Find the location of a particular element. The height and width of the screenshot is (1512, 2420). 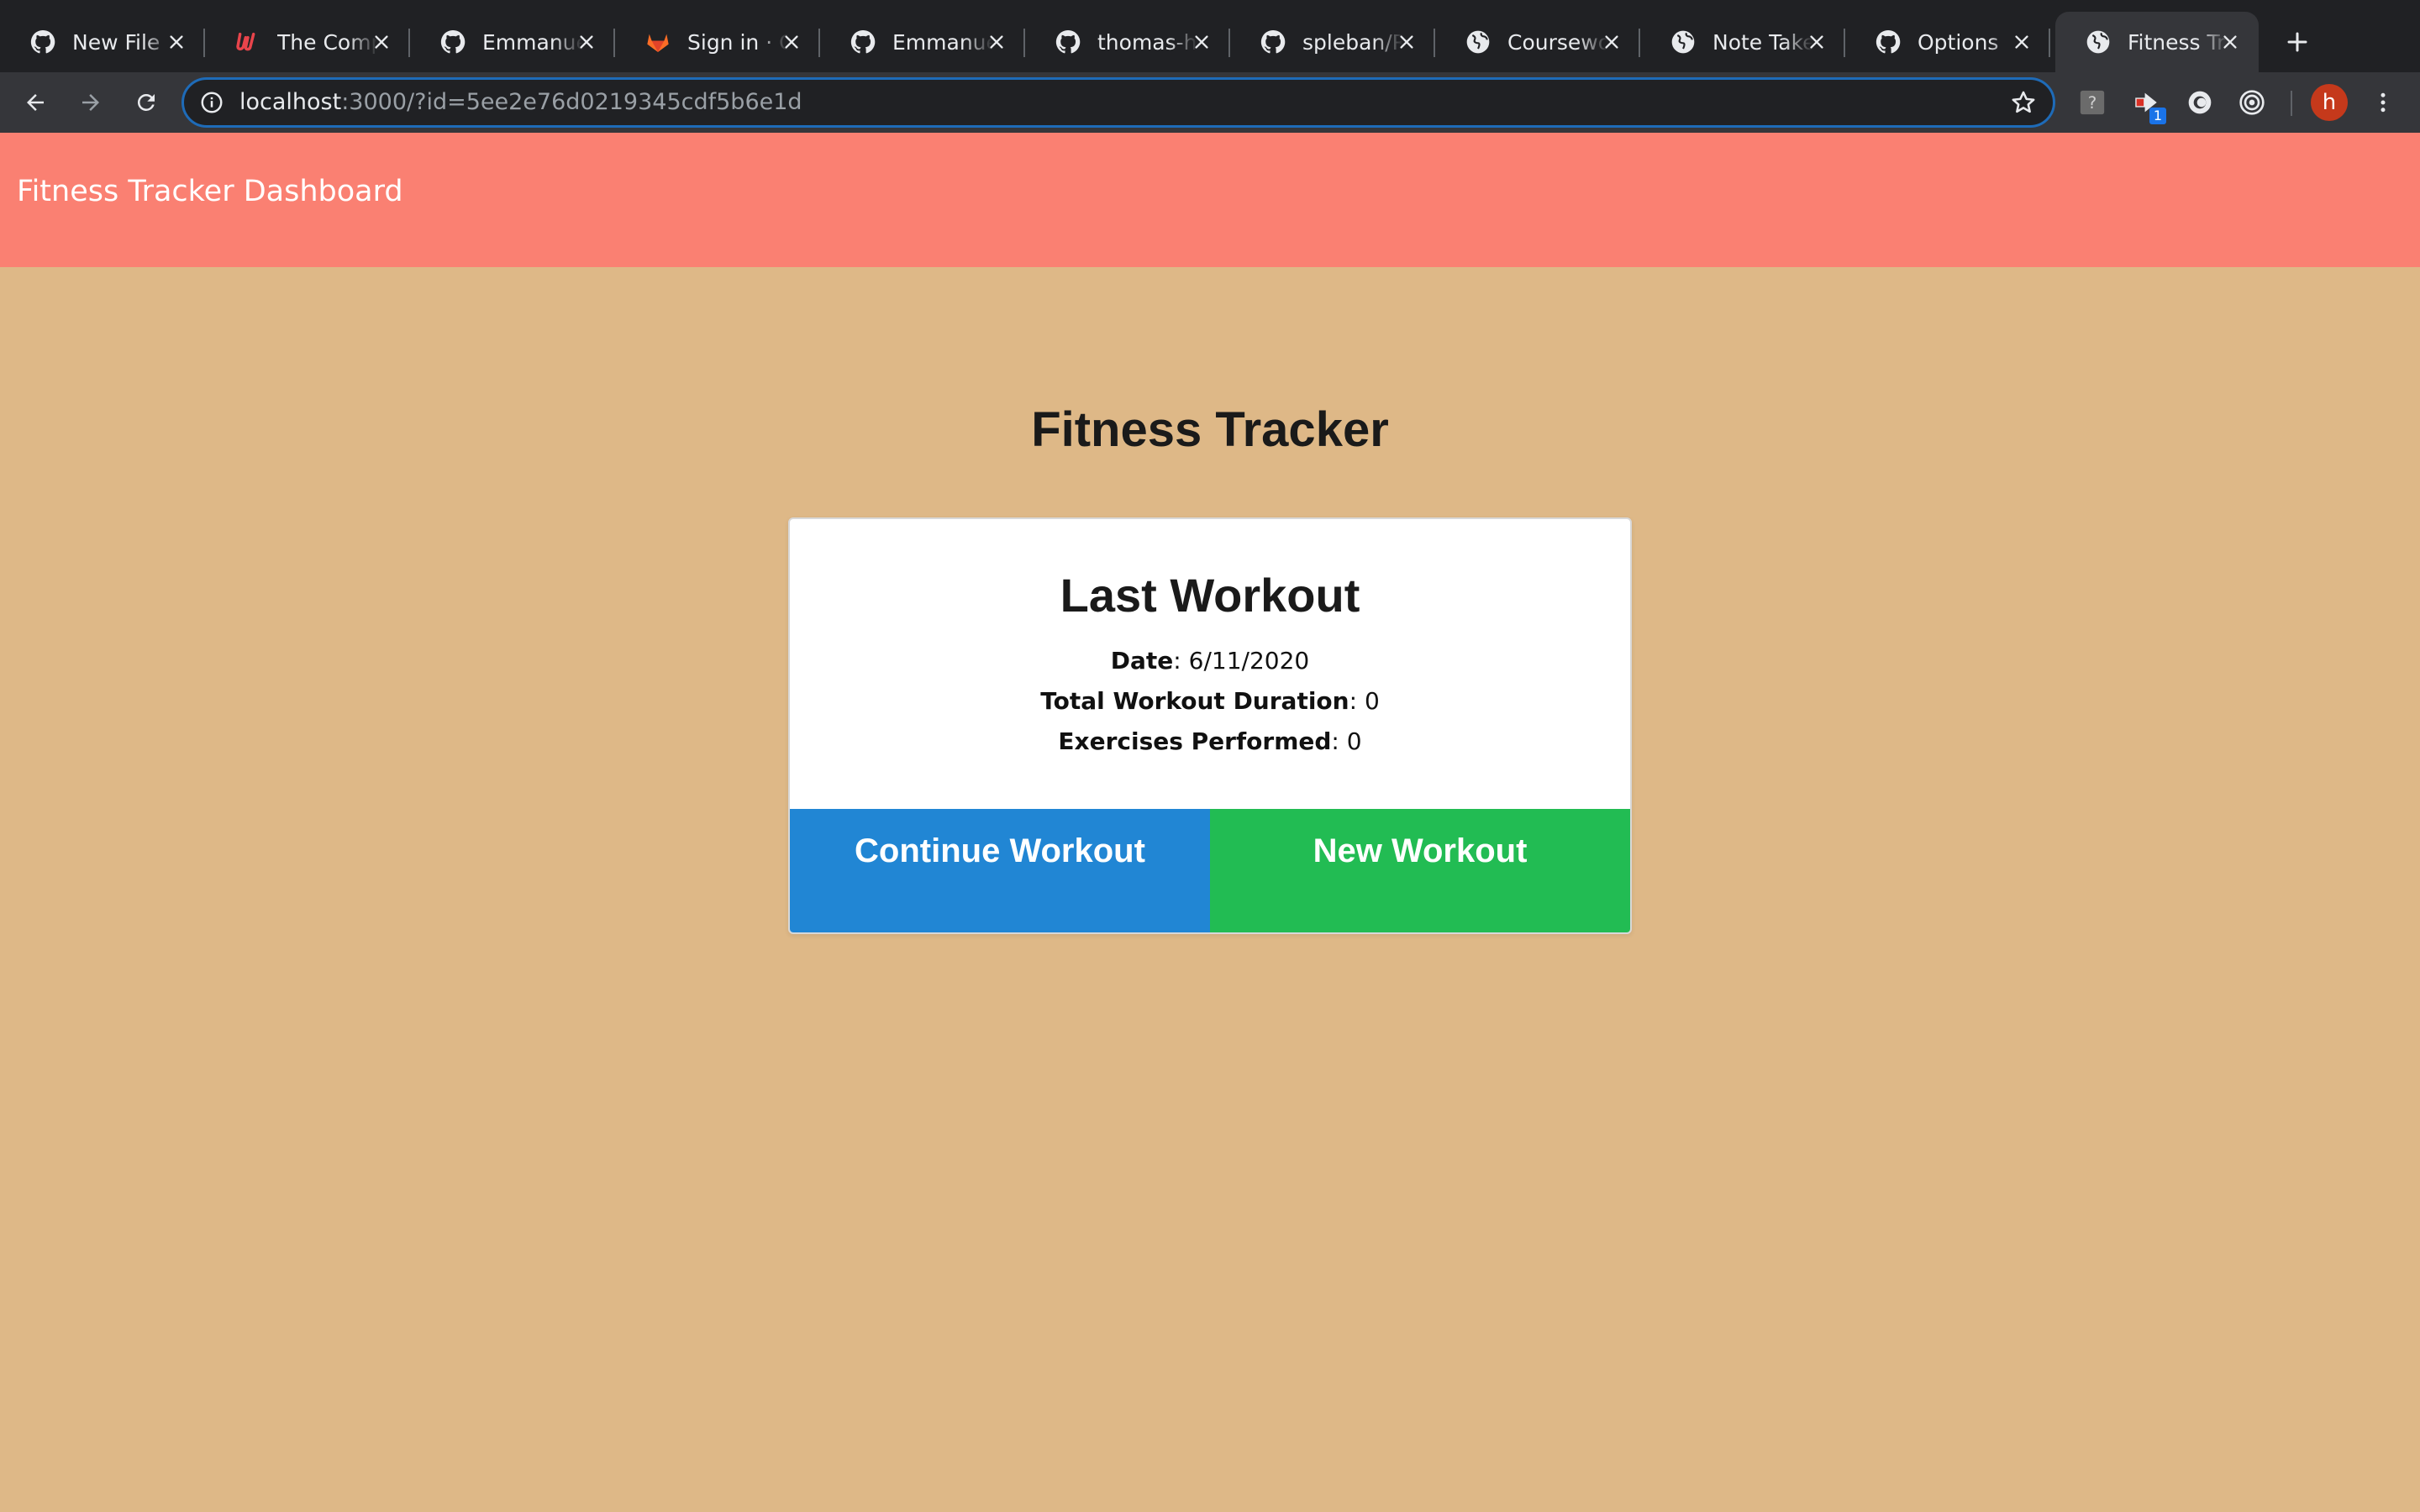

bookmark-star-icon is located at coordinates (2024, 102).